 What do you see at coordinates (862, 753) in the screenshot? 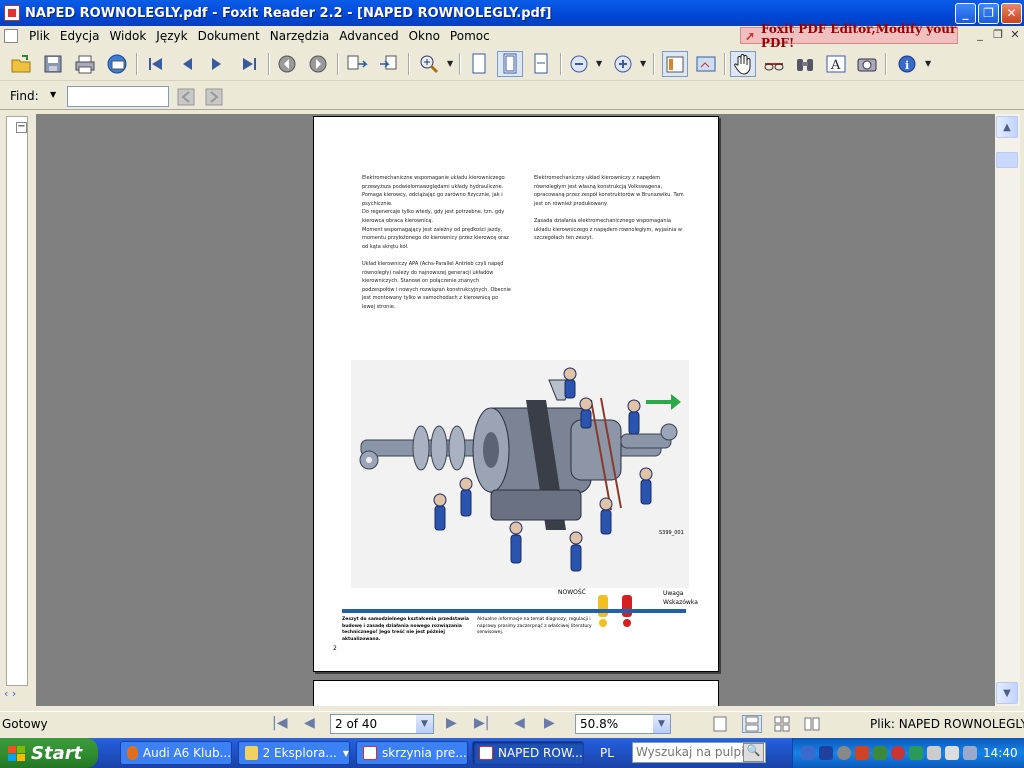
I see `antivirus-icon` at bounding box center [862, 753].